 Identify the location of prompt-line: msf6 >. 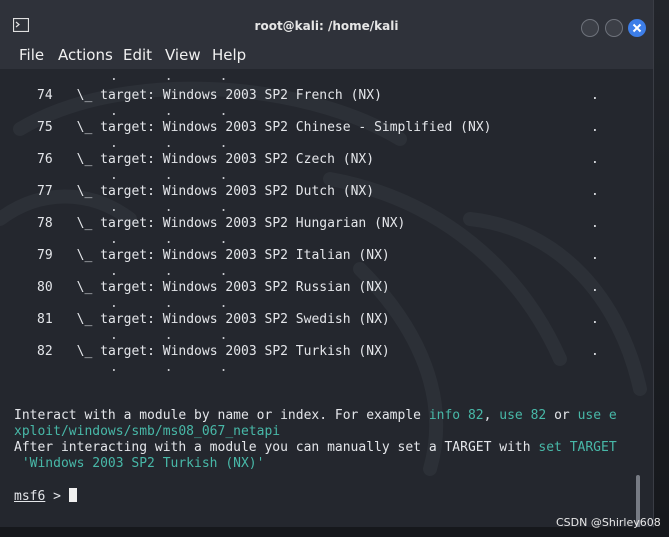
(45, 496).